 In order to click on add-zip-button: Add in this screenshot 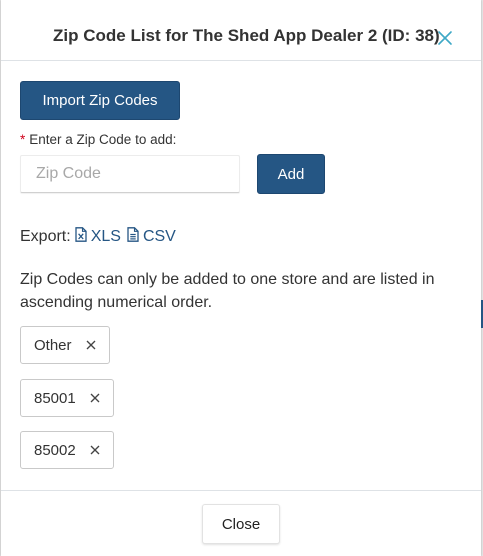, I will do `click(291, 174)`.